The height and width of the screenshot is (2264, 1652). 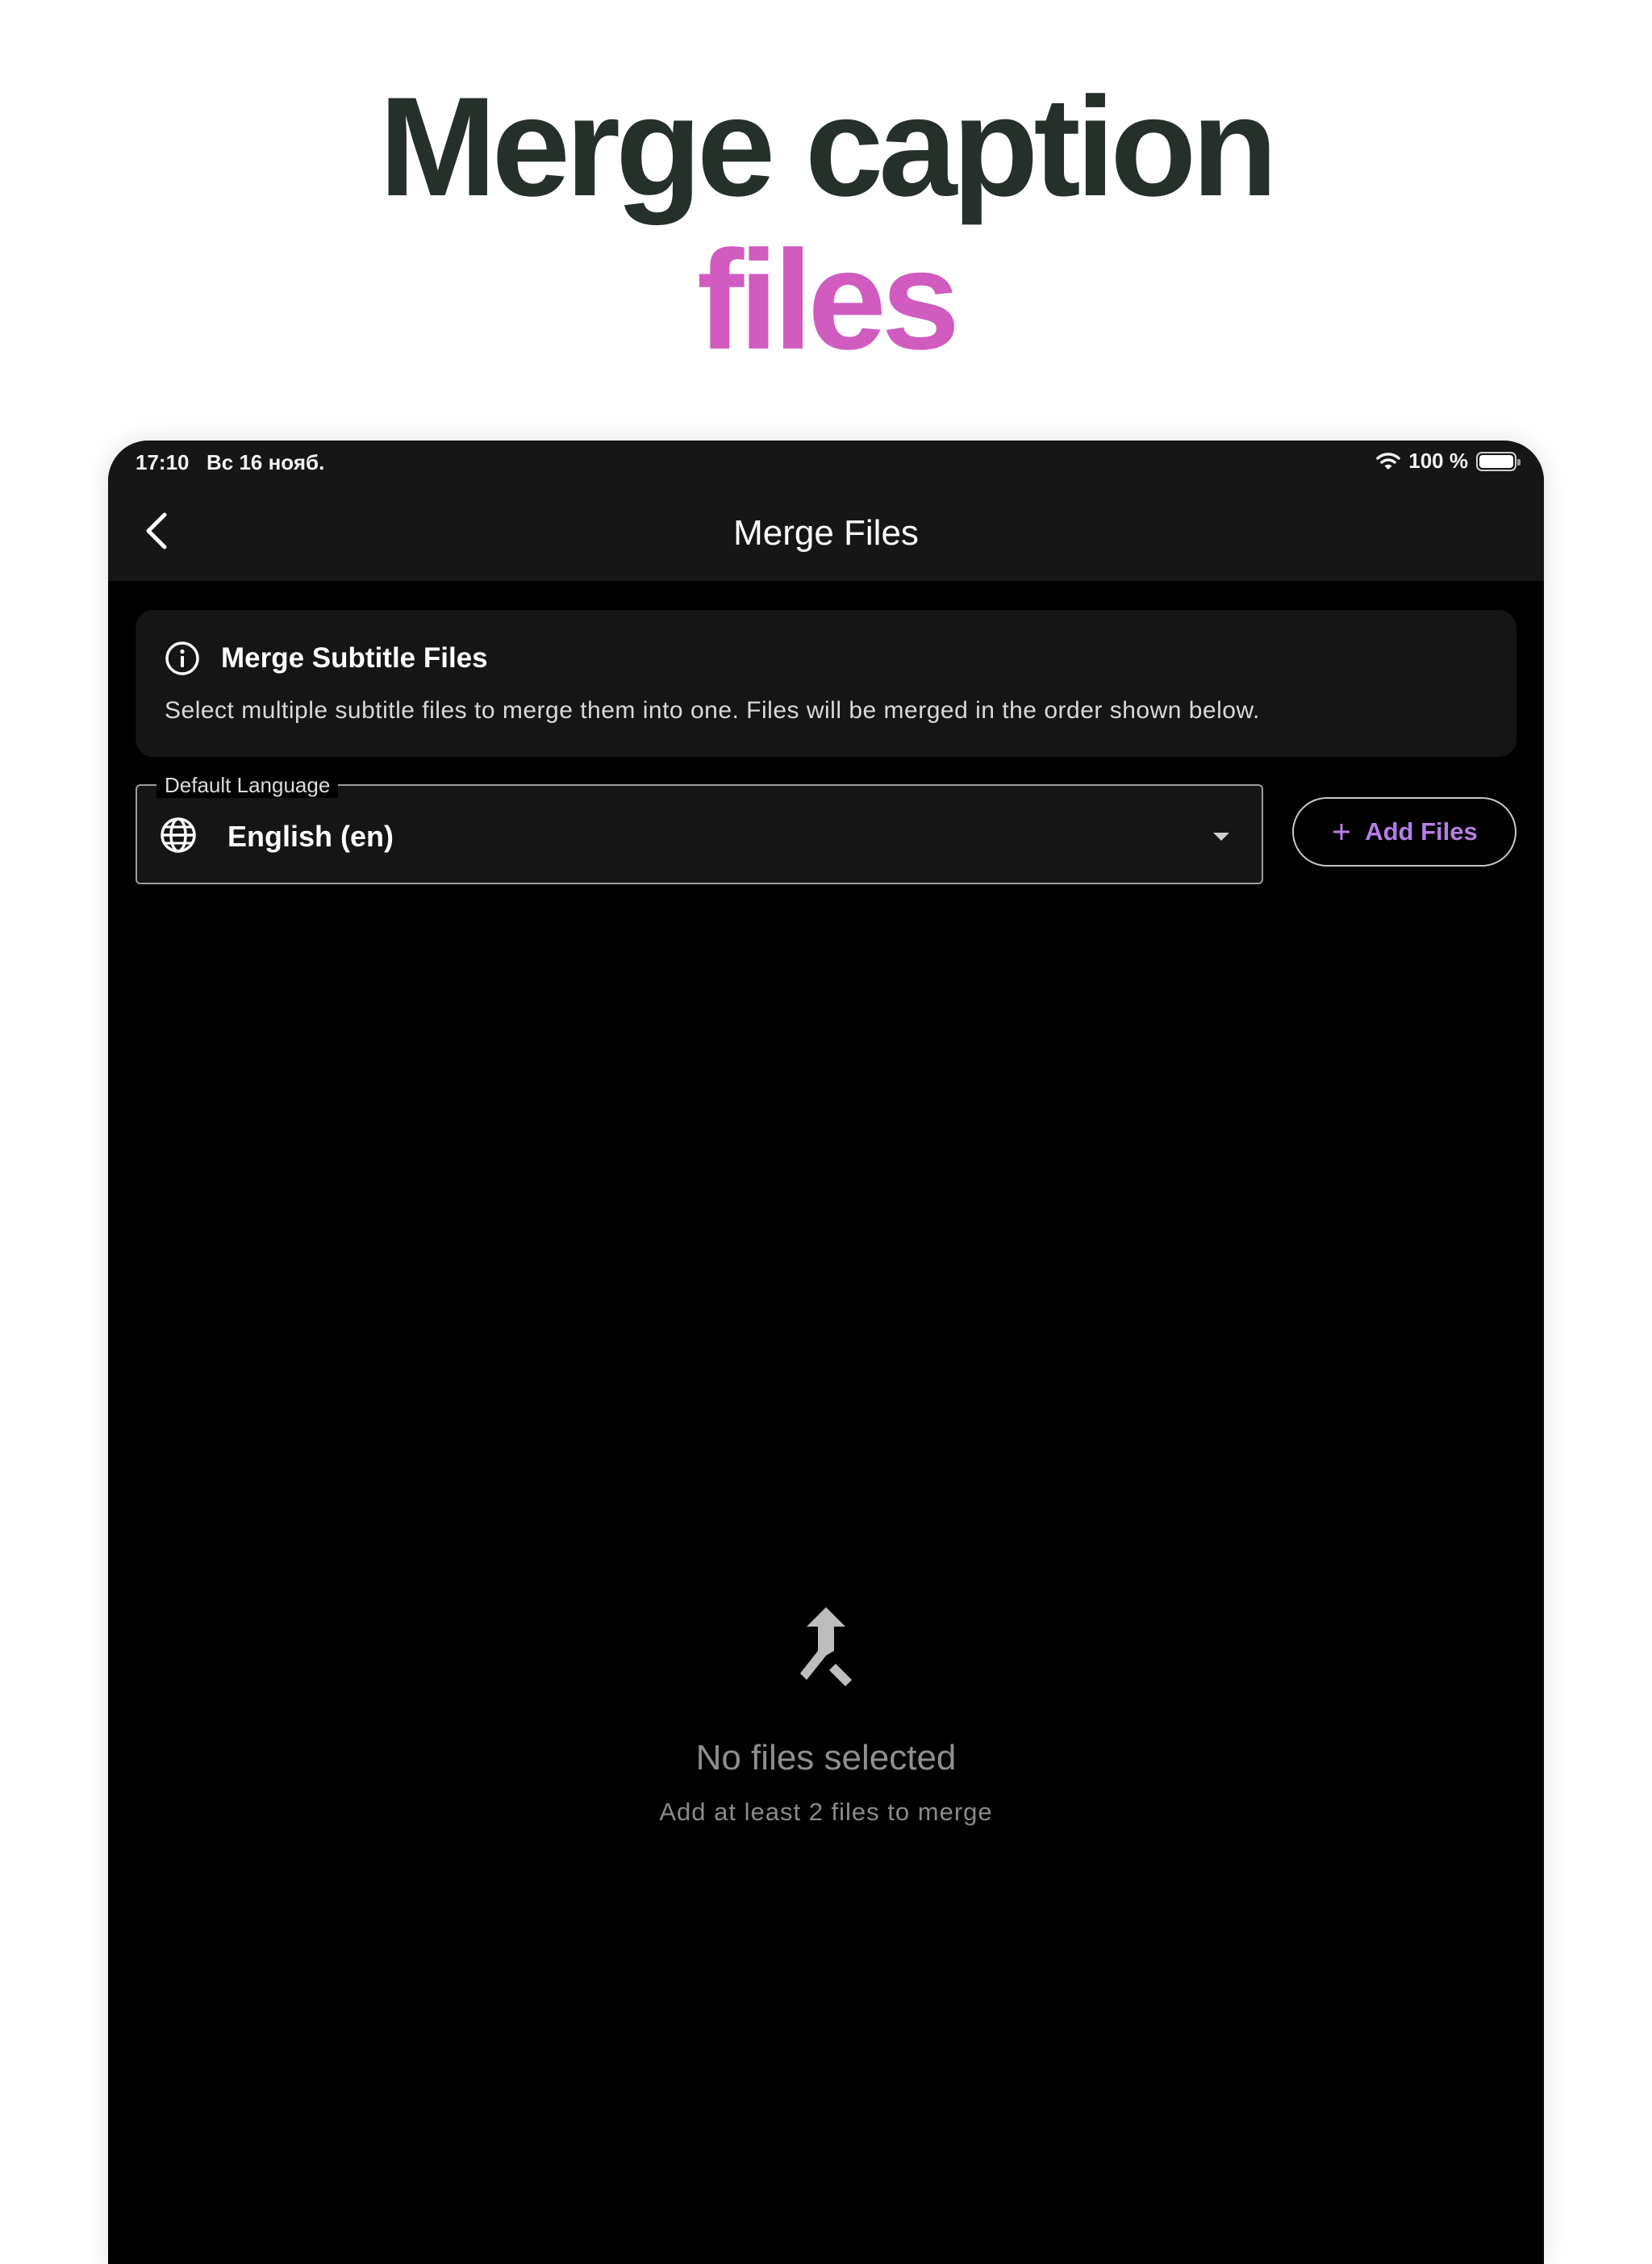 I want to click on default-language-select: Default Language English (en), so click(x=699, y=828).